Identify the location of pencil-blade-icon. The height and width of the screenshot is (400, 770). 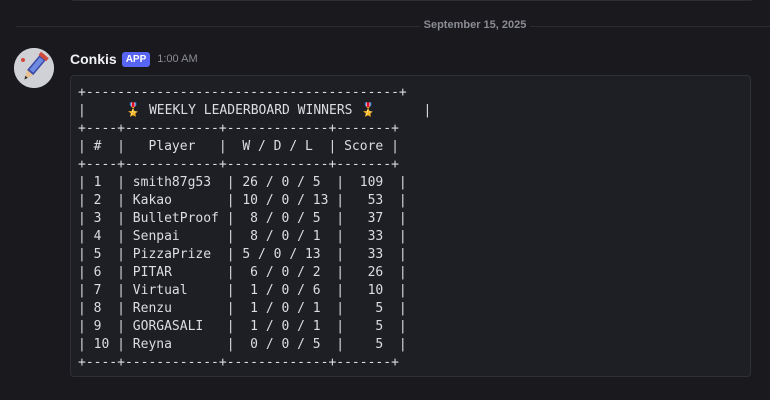
(34, 68).